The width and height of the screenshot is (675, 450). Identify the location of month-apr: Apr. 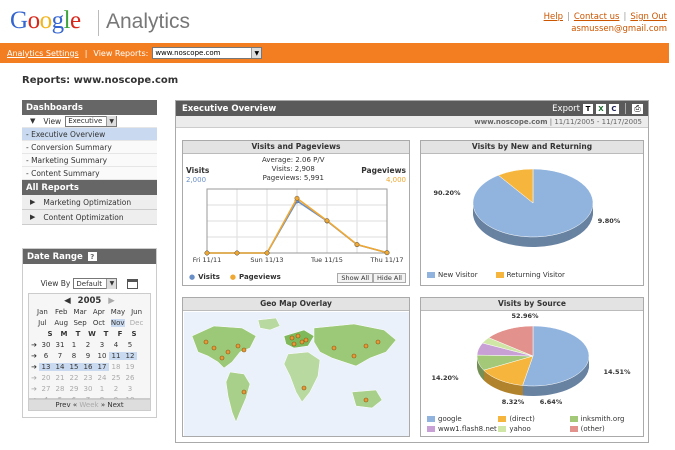
(99, 312).